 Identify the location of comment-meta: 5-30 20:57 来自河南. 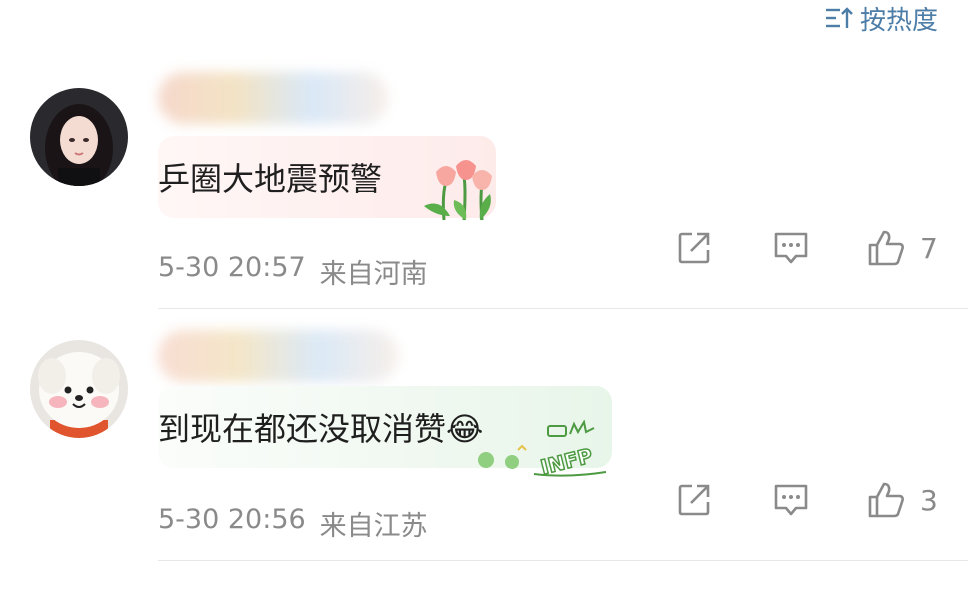
(293, 271).